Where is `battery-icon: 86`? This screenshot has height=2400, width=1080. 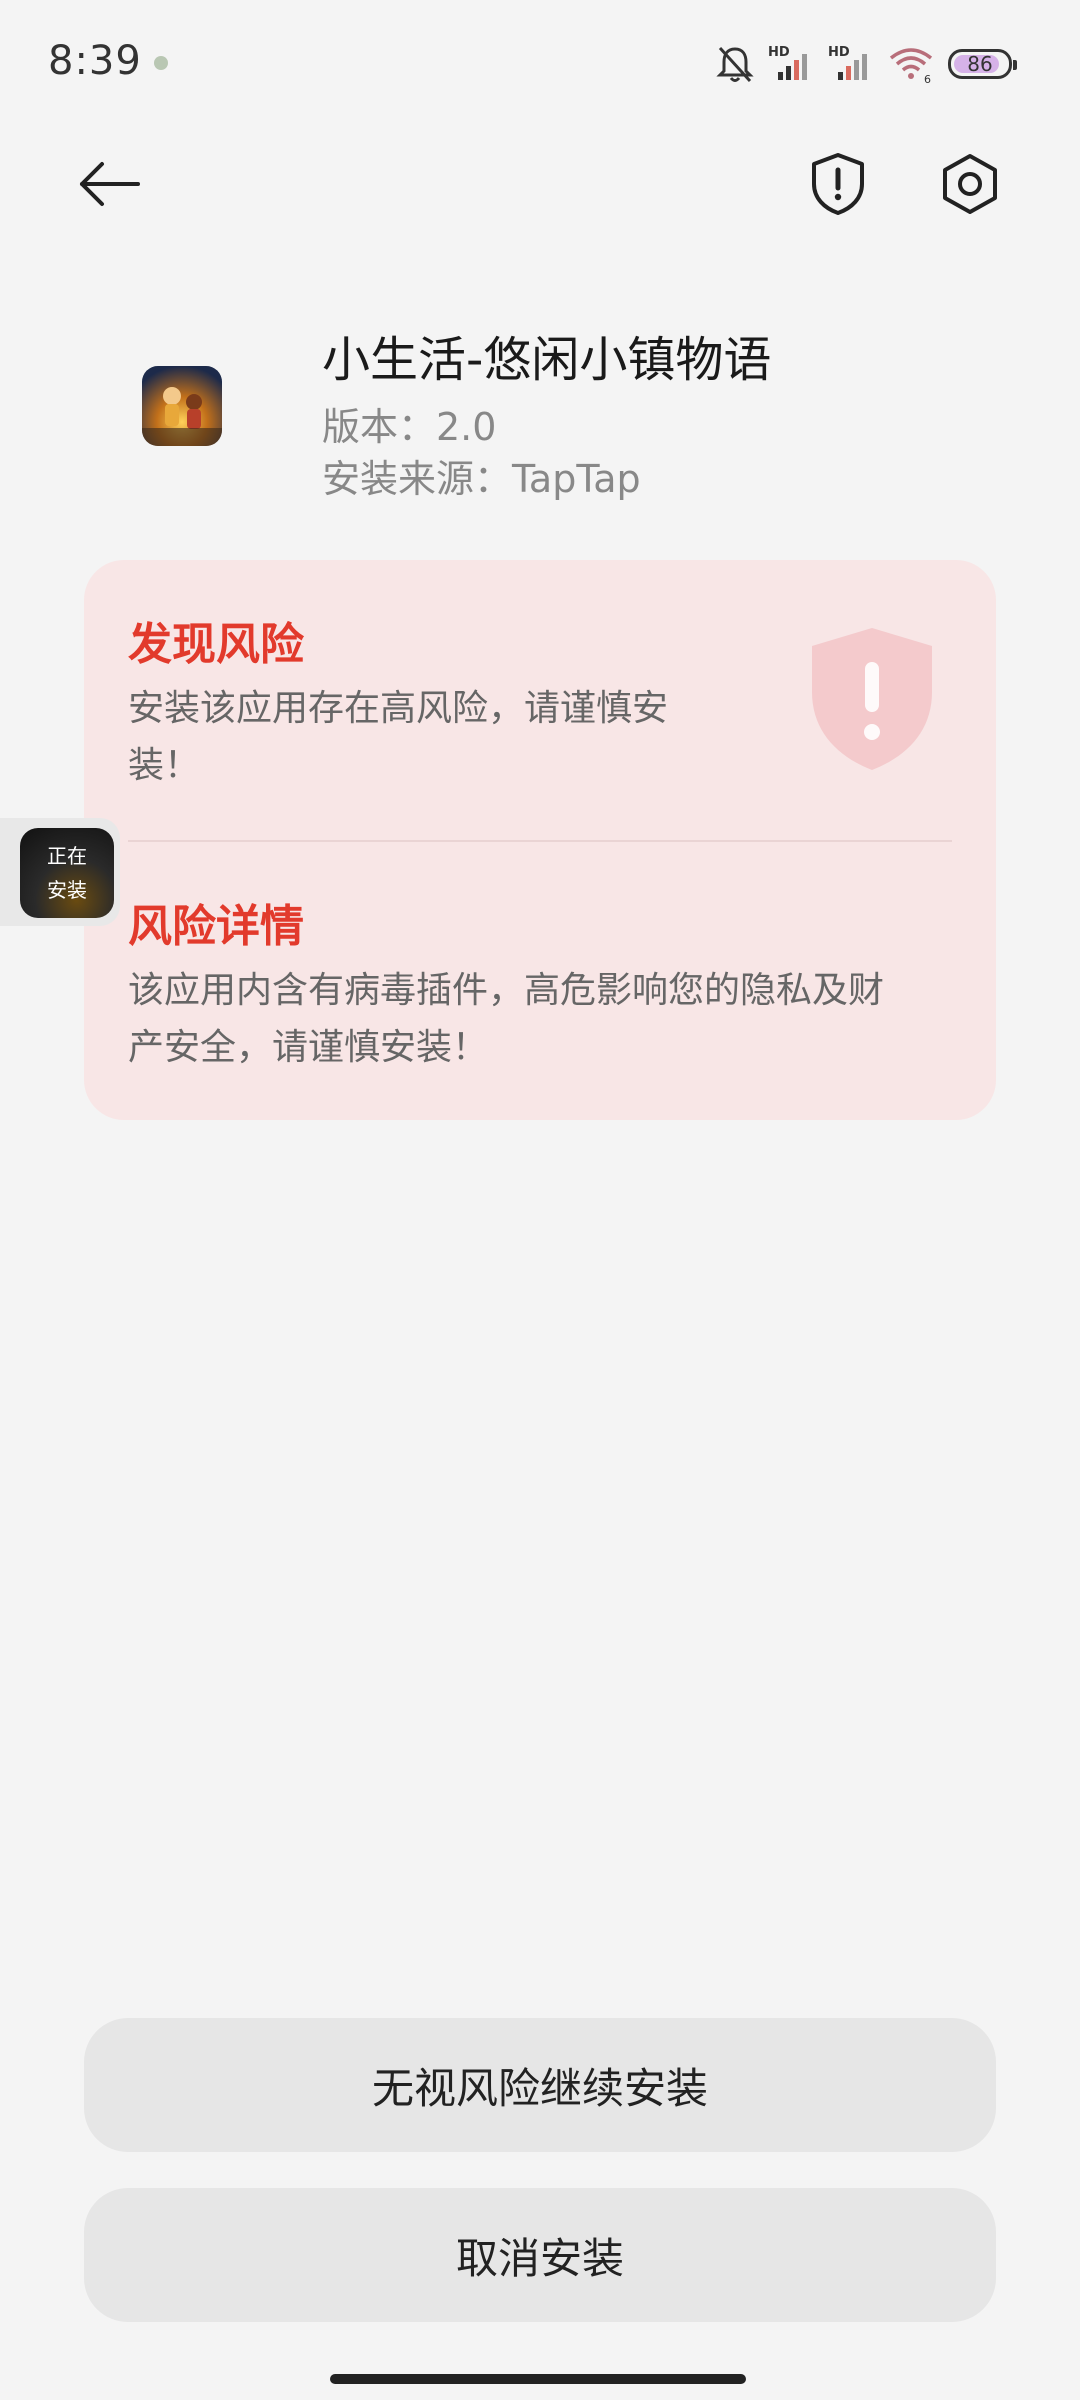
battery-icon: 86 is located at coordinates (982, 64).